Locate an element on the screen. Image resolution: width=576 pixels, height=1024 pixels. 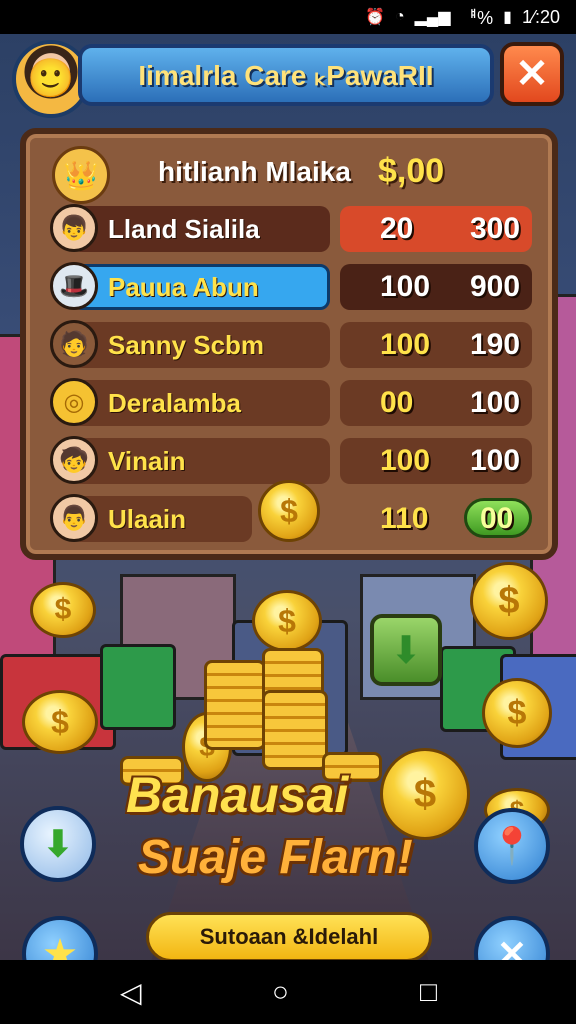
collect-button: ⬇ is located at coordinates (406, 650).